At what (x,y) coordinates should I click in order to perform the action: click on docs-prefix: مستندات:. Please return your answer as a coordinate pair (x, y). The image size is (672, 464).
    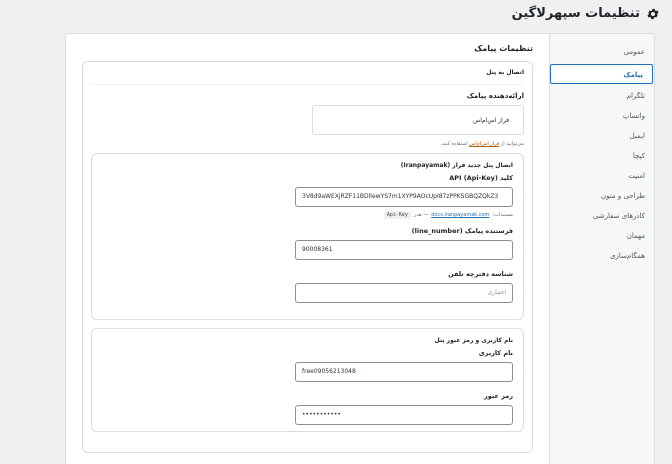
    Looking at the image, I should click on (502, 215).